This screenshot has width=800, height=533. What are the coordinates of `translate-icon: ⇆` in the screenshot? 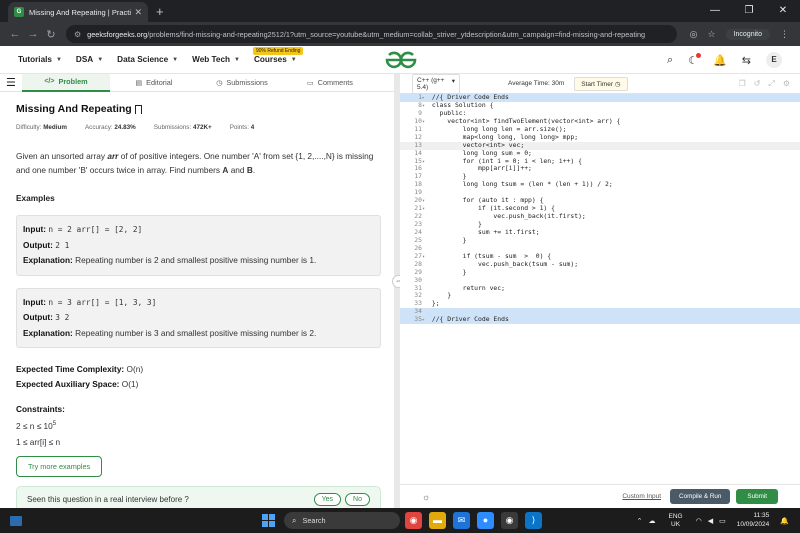 It's located at (746, 60).